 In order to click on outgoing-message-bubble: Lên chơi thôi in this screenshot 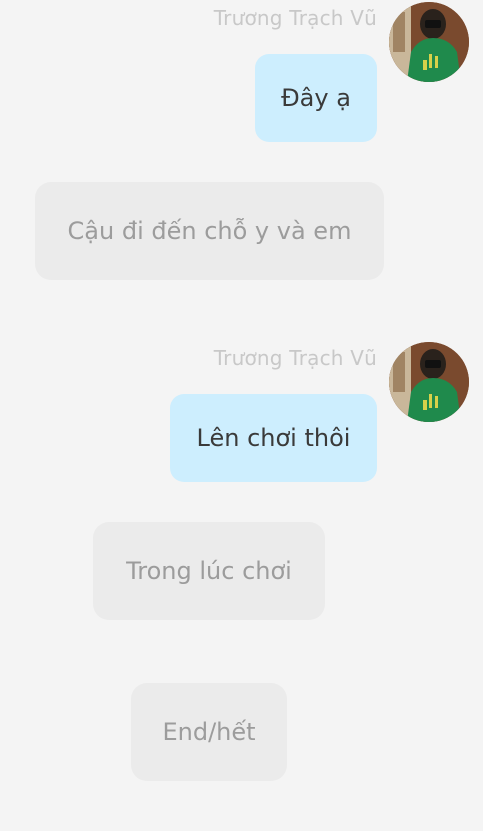, I will do `click(273, 438)`.